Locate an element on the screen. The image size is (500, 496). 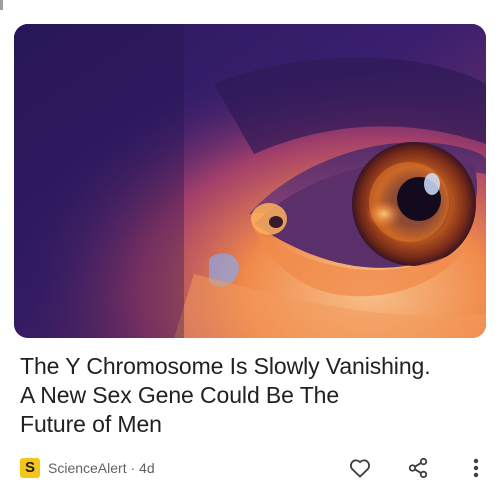
source-info: ScienceAlert · 4d is located at coordinates (101, 468).